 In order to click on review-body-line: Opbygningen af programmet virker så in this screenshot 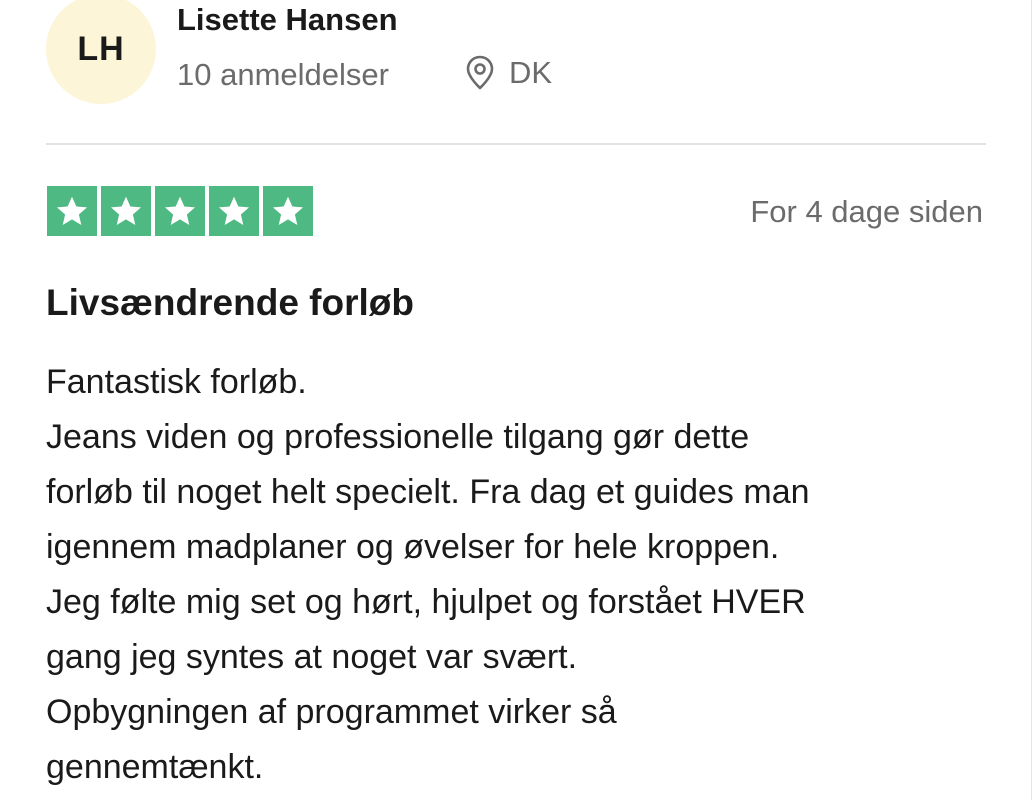, I will do `click(331, 712)`.